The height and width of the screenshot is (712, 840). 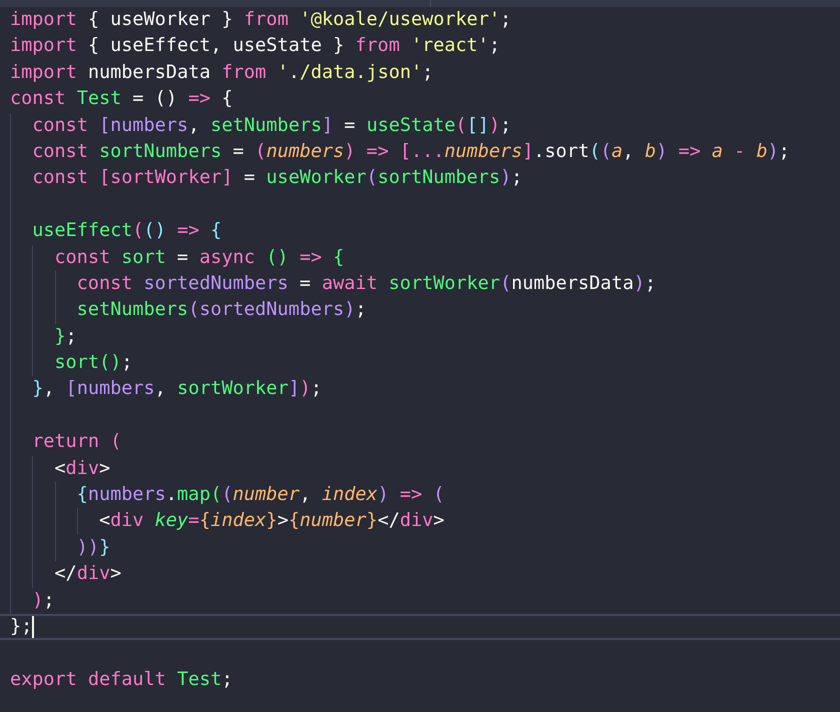 What do you see at coordinates (260, 495) in the screenshot?
I see `code-line: {numbers.map((number, index) => (` at bounding box center [260, 495].